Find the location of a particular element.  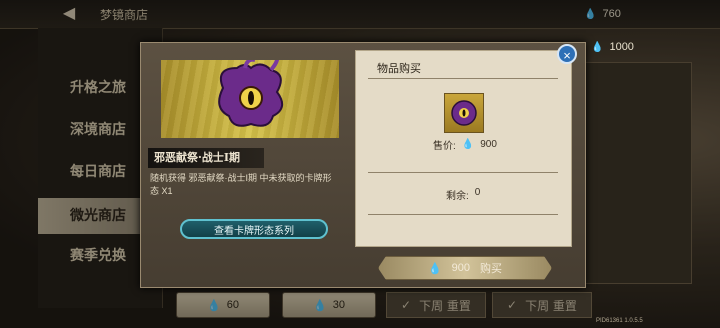

price-label: 售价: is located at coordinates (444, 146).